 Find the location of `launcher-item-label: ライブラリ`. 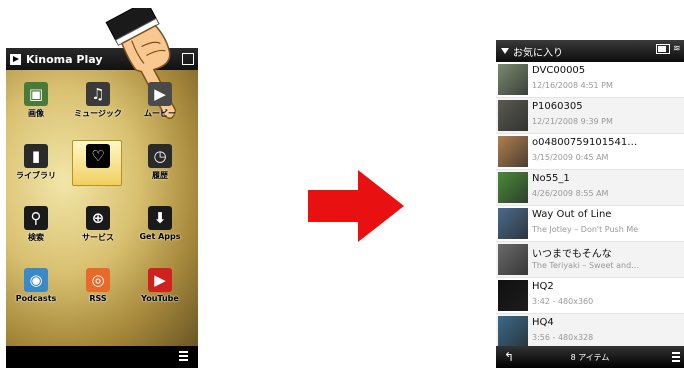

launcher-item-label: ライブラリ is located at coordinates (36, 175).